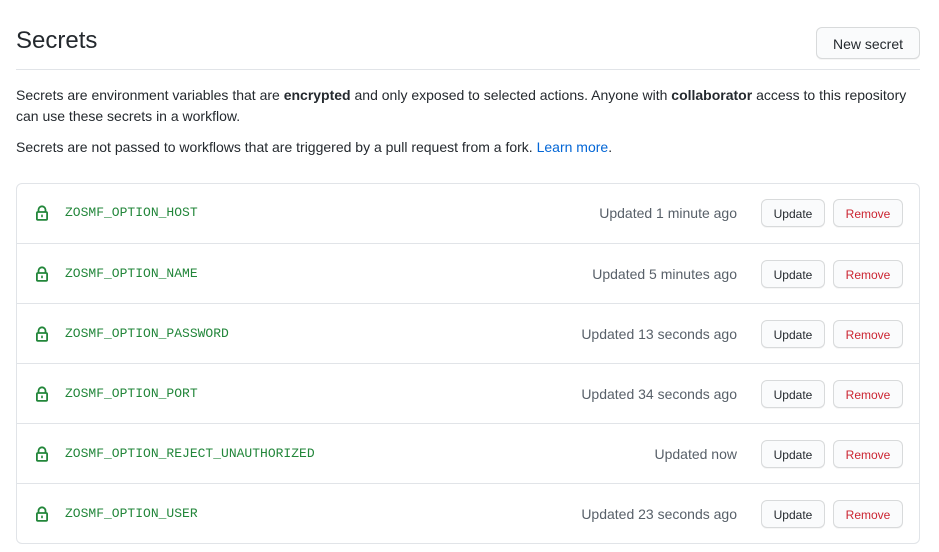 This screenshot has width=939, height=552. Describe the element at coordinates (712, 95) in the screenshot. I see `description-bold-collaborator: collaborator` at that location.